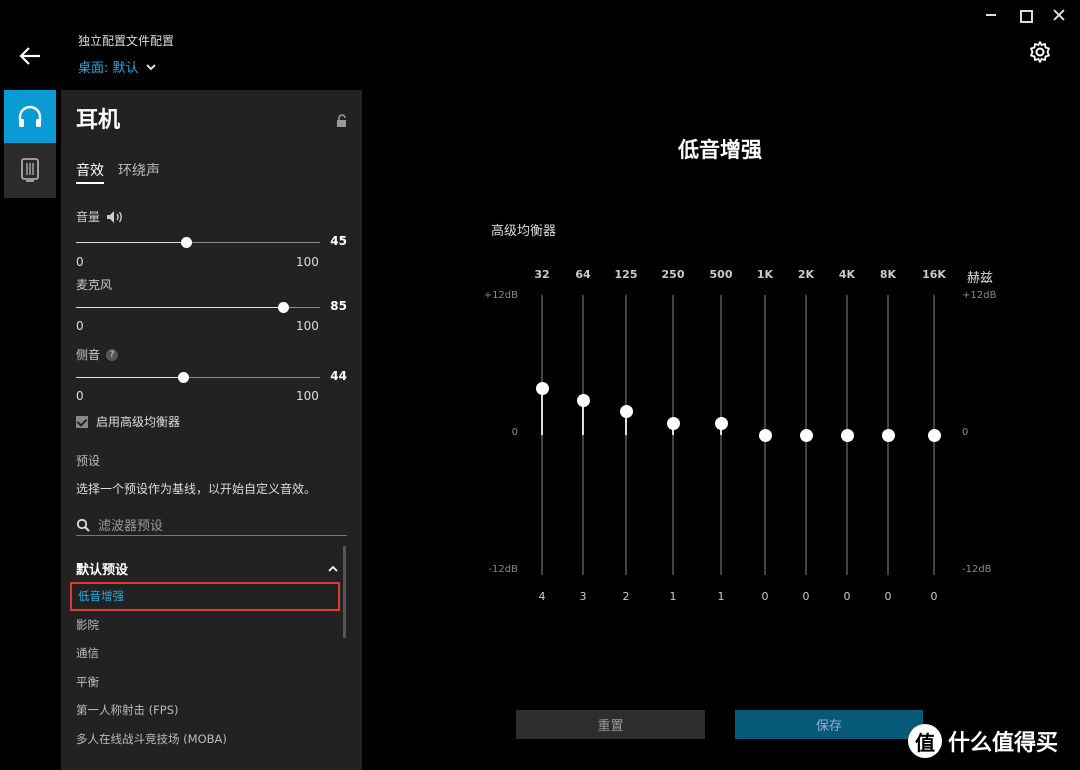  I want to click on presets-heading: 预设, so click(88, 461).